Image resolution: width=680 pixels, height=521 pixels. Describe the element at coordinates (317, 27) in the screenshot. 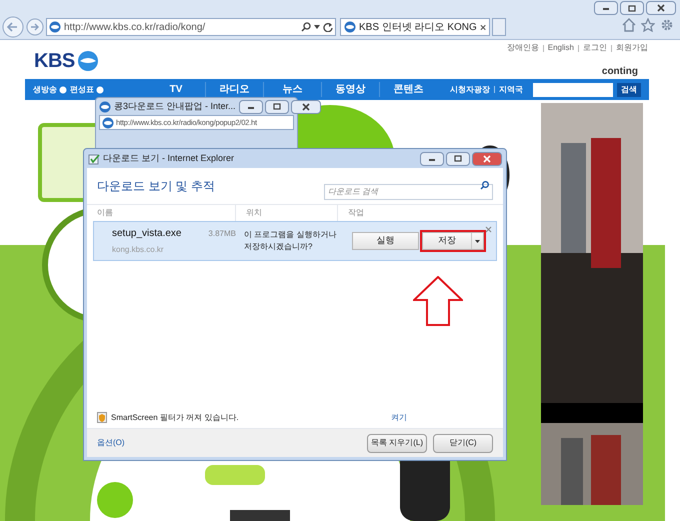

I see `caret-icon` at that location.